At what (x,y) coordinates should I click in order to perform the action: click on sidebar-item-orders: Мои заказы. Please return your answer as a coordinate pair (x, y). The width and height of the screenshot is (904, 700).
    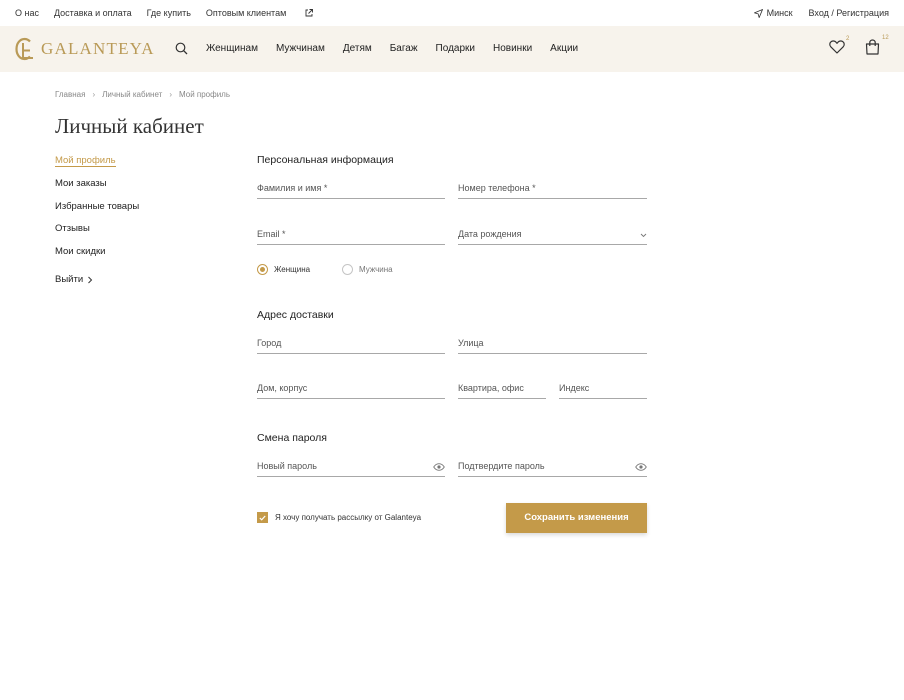
    Looking at the image, I should click on (97, 189).